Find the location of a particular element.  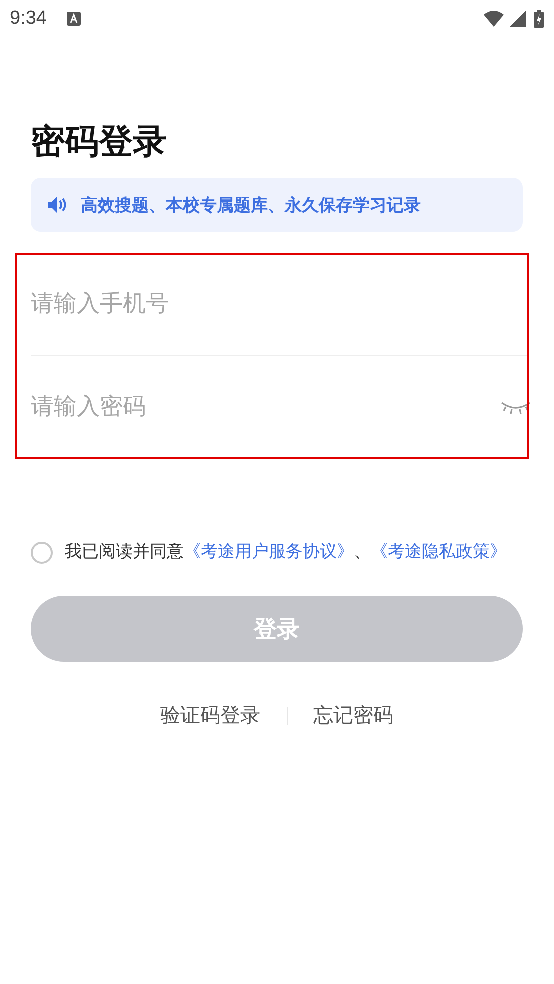

phone-field: 请输入手机号 is located at coordinates (279, 304).